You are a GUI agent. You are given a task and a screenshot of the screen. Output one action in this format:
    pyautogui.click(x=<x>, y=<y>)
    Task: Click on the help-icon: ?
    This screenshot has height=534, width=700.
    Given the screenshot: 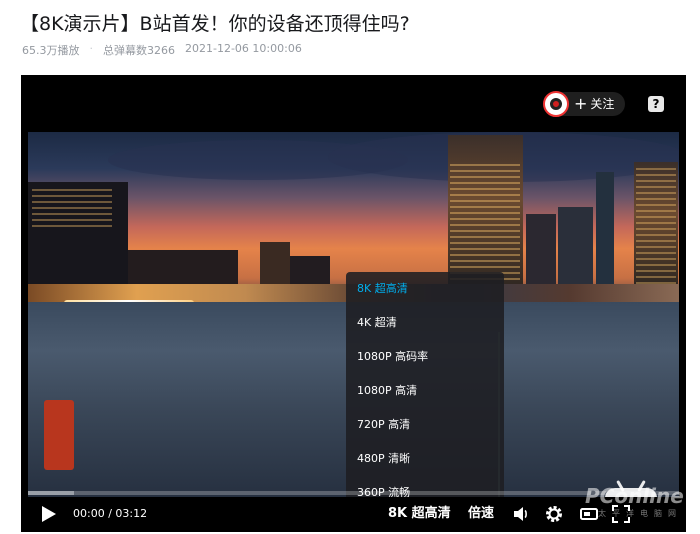 What is the action you would take?
    pyautogui.click(x=656, y=104)
    